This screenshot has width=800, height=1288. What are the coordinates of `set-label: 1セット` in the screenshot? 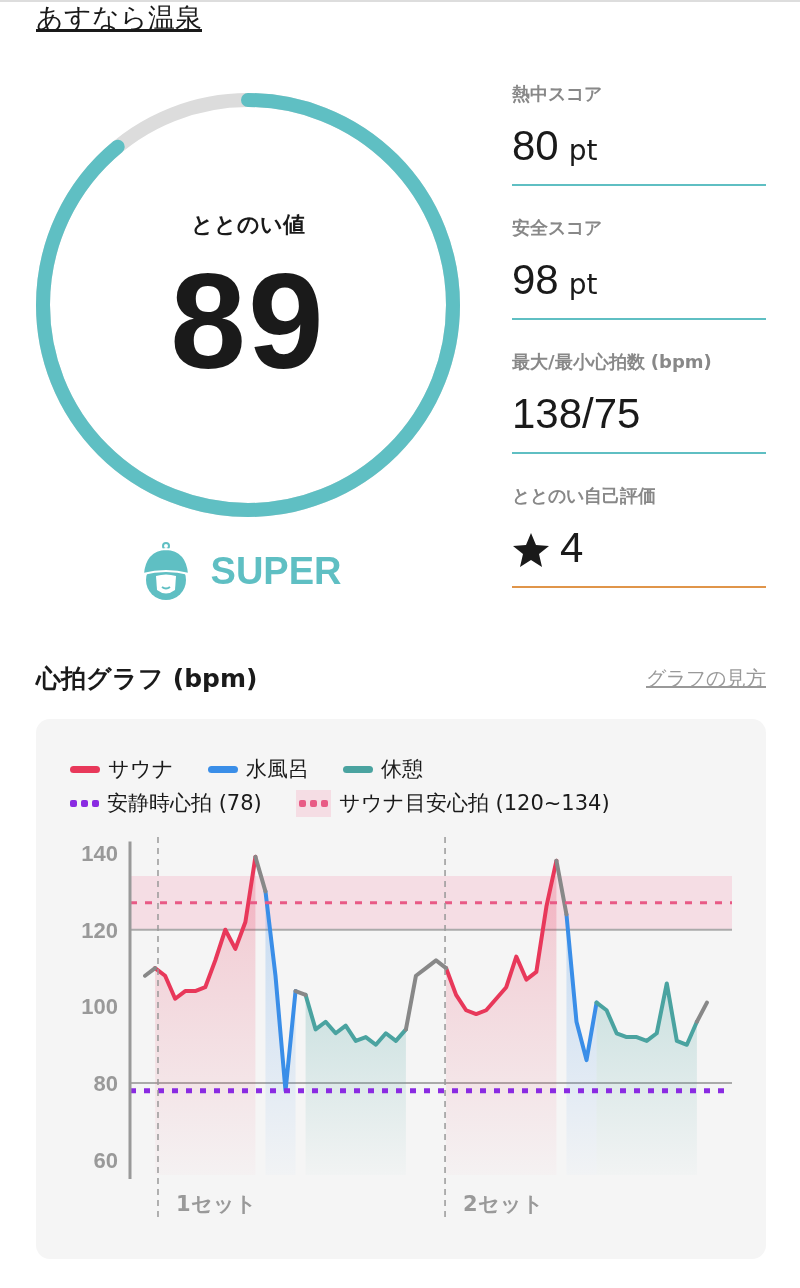 It's located at (216, 1204).